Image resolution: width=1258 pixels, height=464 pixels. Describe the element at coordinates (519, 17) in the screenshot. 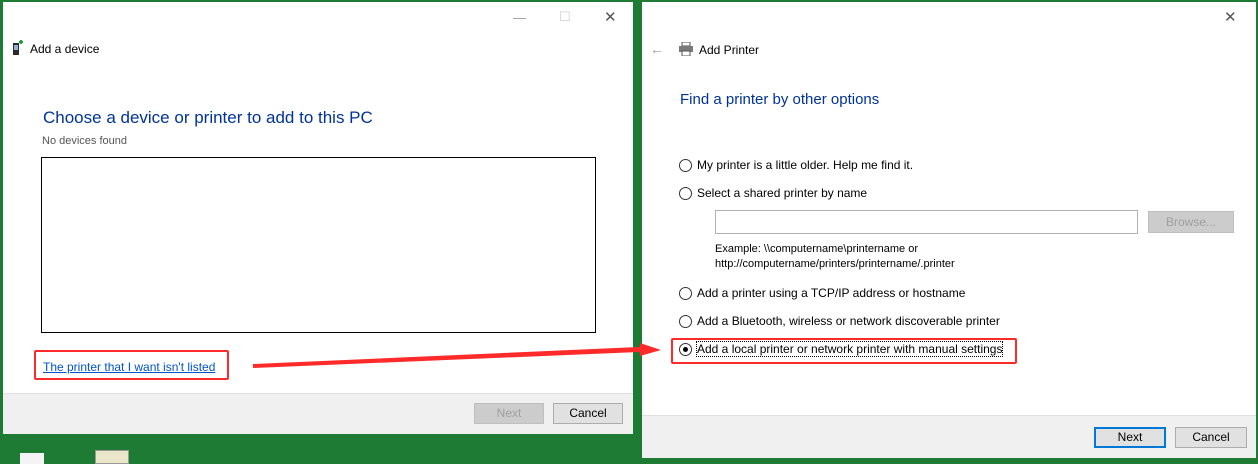

I see `minimize-icon: —` at that location.